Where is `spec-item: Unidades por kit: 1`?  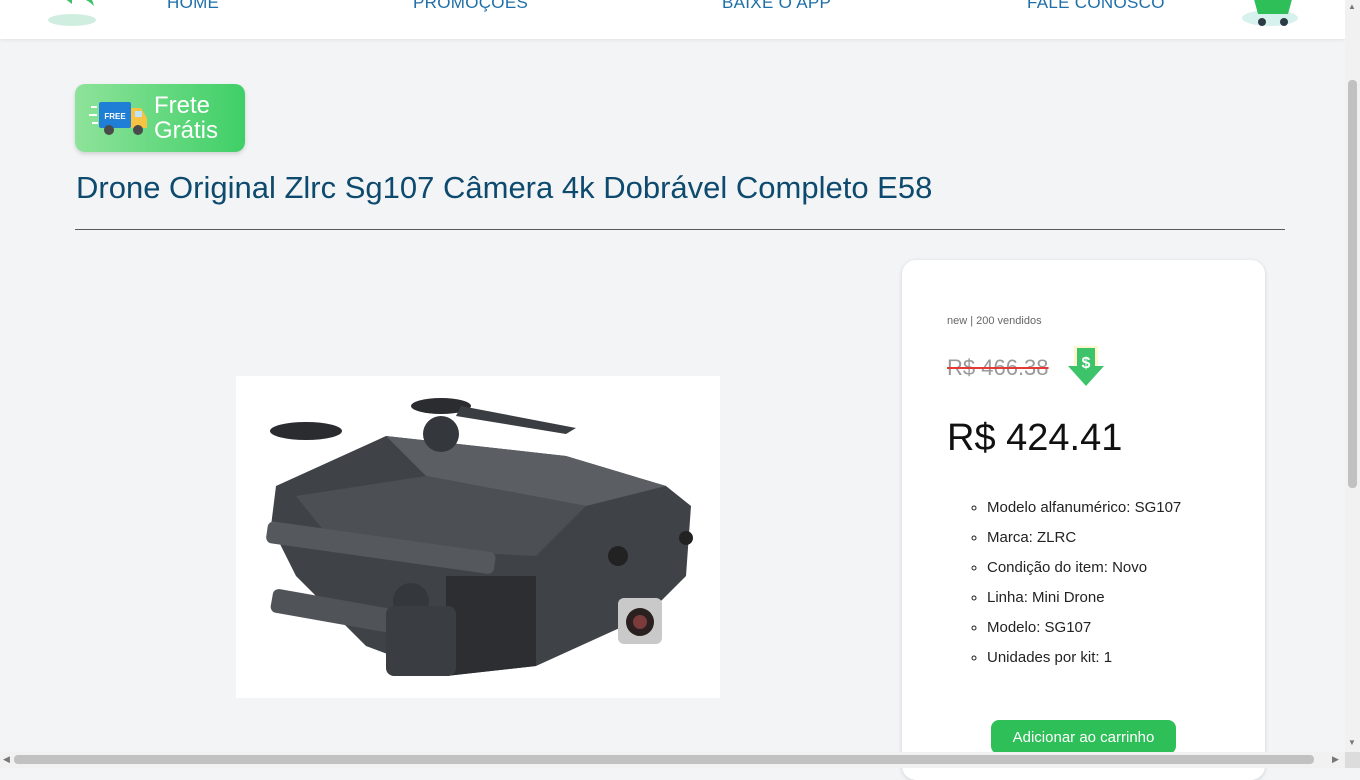 spec-item: Unidades por kit: 1 is located at coordinates (1084, 663).